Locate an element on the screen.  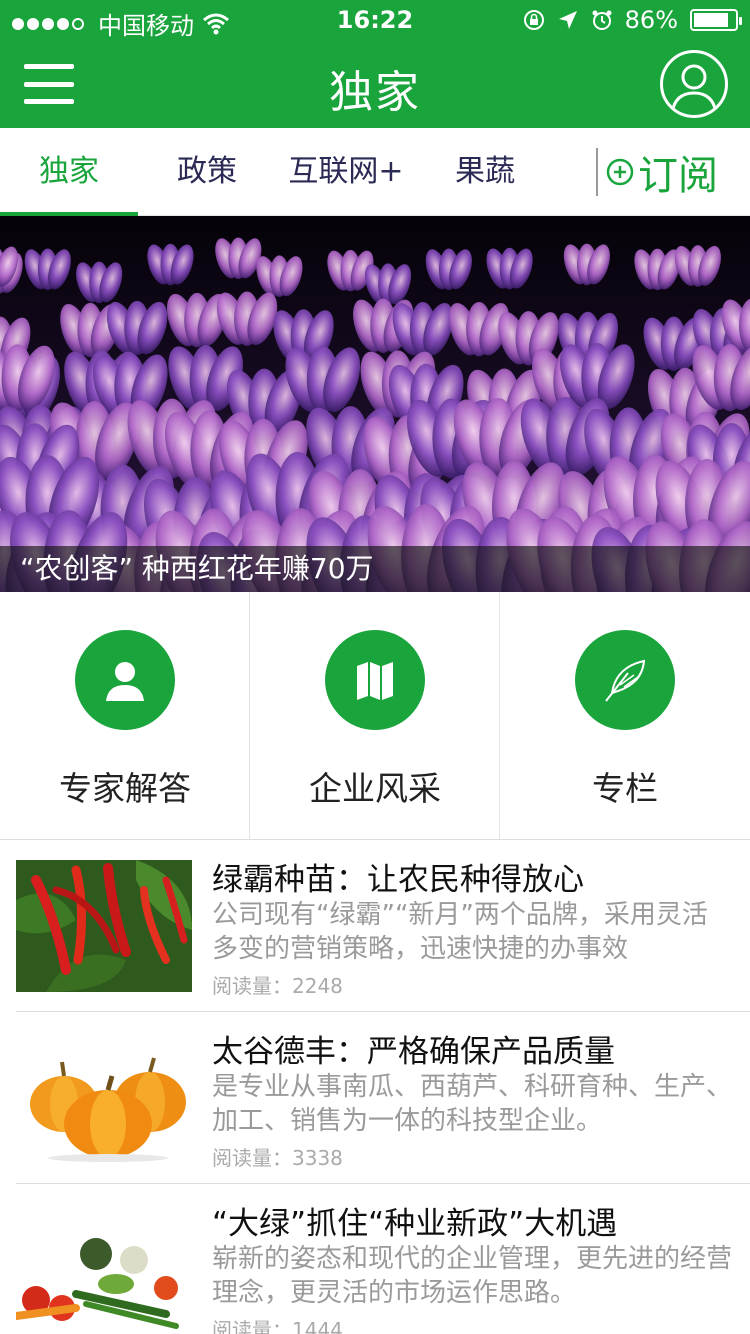
tab-internet-plus: 互联网+ is located at coordinates (346, 172).